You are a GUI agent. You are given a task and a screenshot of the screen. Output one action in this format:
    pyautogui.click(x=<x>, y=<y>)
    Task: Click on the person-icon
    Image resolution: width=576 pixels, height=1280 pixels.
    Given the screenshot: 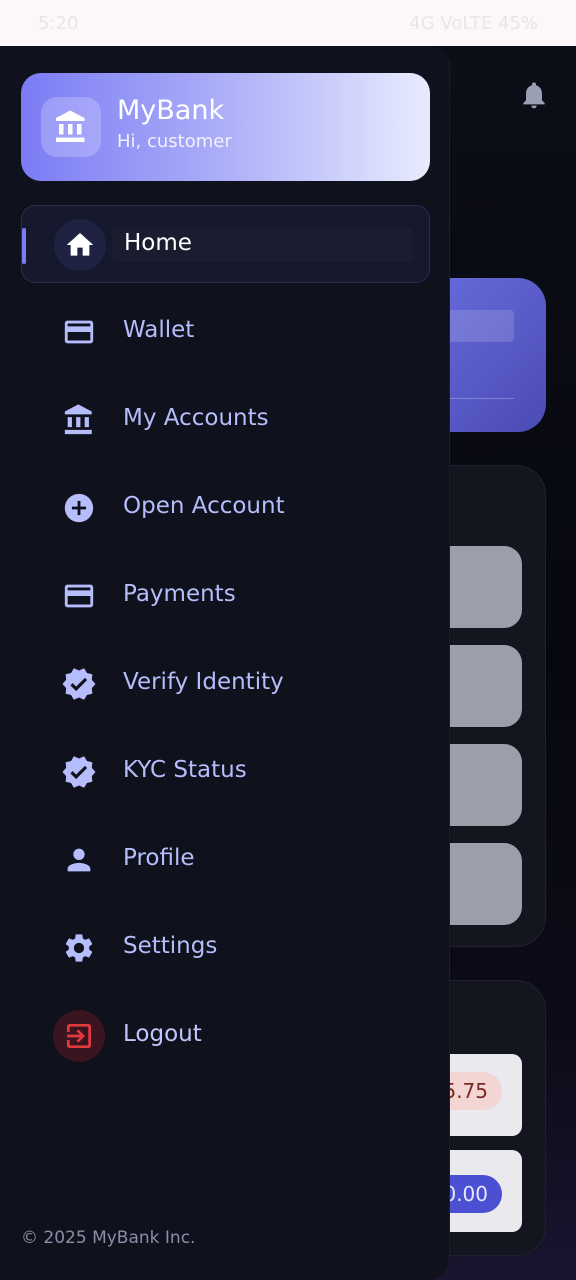 What is the action you would take?
    pyautogui.click(x=79, y=860)
    